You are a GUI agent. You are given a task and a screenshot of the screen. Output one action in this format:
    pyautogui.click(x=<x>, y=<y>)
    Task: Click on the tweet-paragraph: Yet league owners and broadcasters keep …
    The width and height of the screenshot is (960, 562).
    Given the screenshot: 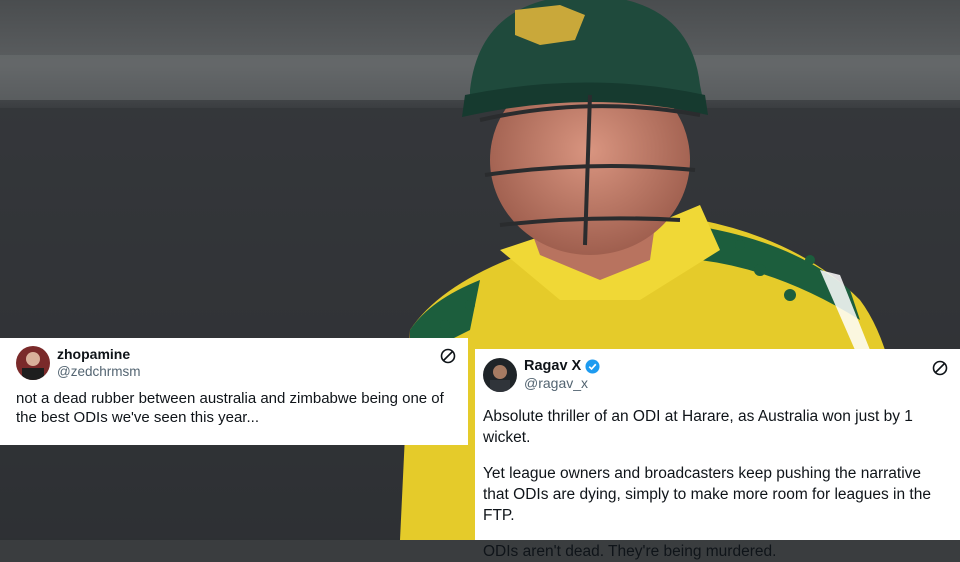 What is the action you would take?
    pyautogui.click(x=707, y=494)
    